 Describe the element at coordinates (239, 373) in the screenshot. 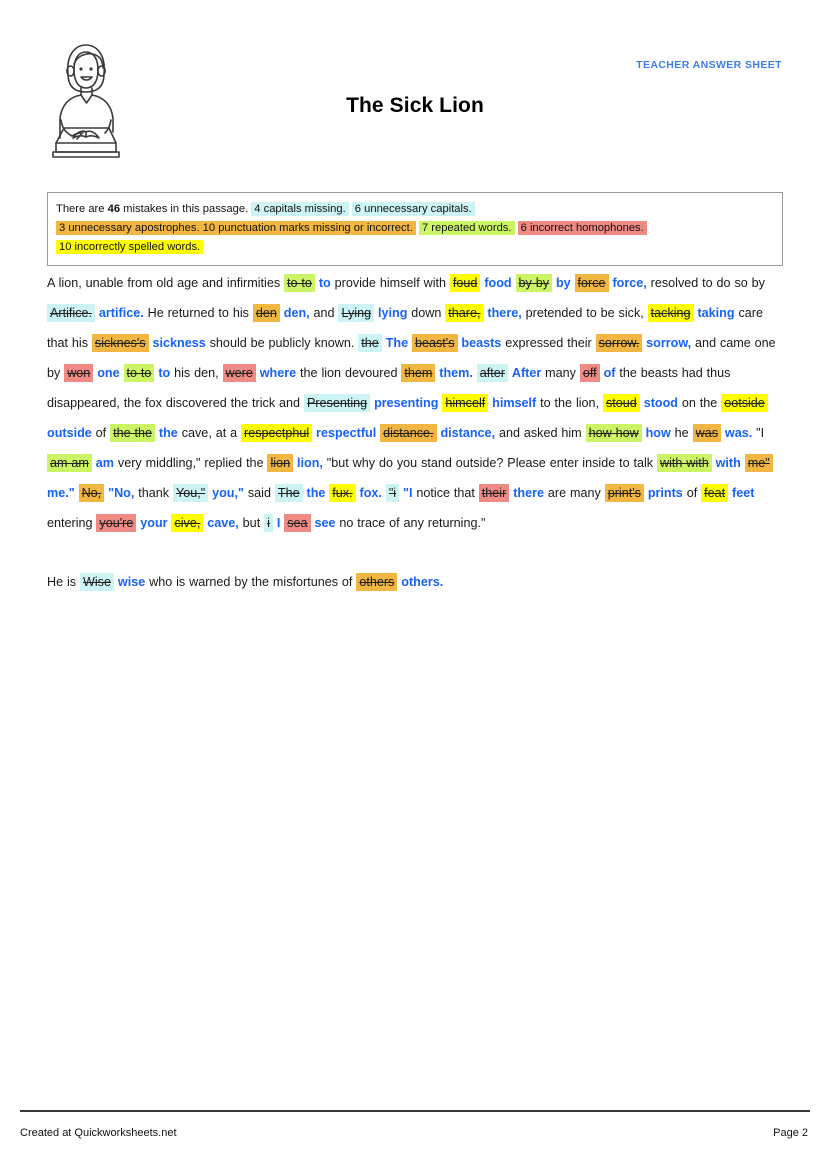

I see `mistake-token: were` at that location.